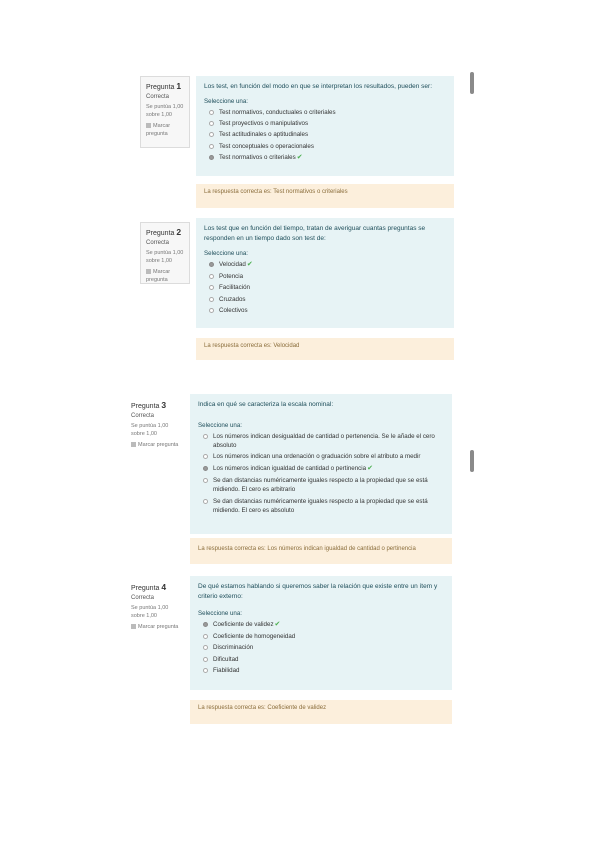 This screenshot has width=599, height=848. Describe the element at coordinates (252, 346) in the screenshot. I see `feedback-text: La respuesta correcta es: Velocidad` at that location.